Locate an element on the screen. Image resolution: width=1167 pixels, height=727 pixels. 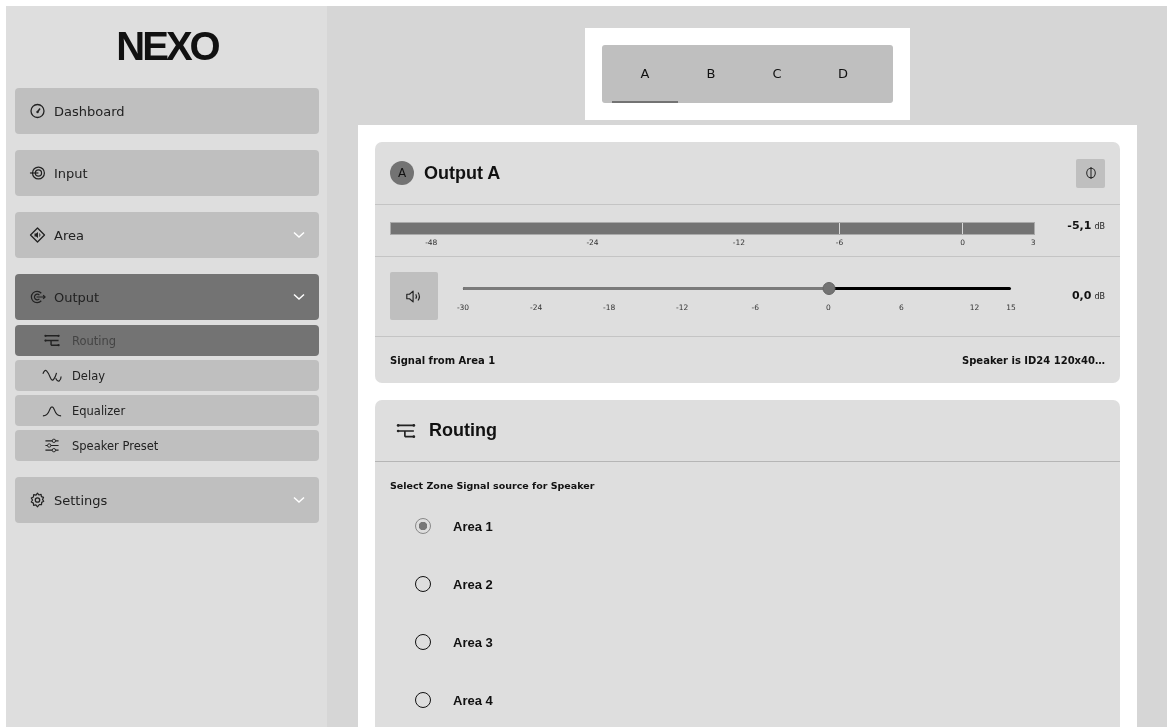
phase-icon is located at coordinates (1090, 173).